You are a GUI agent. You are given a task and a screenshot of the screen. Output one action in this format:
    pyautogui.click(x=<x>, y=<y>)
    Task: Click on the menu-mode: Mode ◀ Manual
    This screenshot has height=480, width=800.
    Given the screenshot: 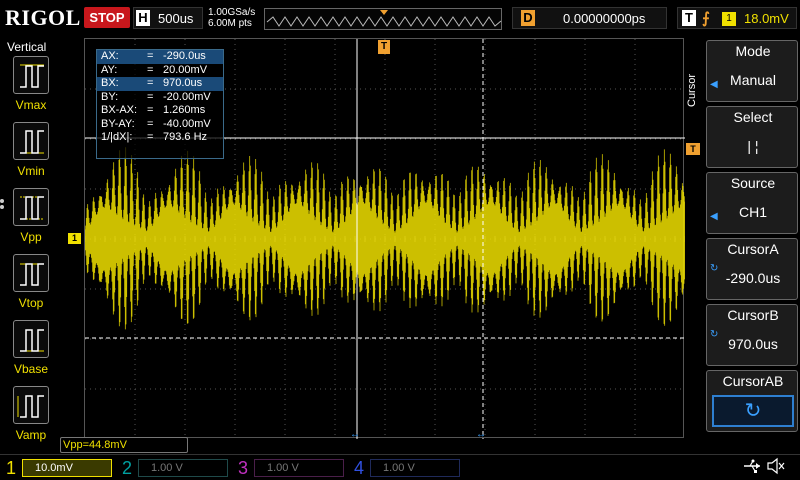 What is the action you would take?
    pyautogui.click(x=752, y=71)
    